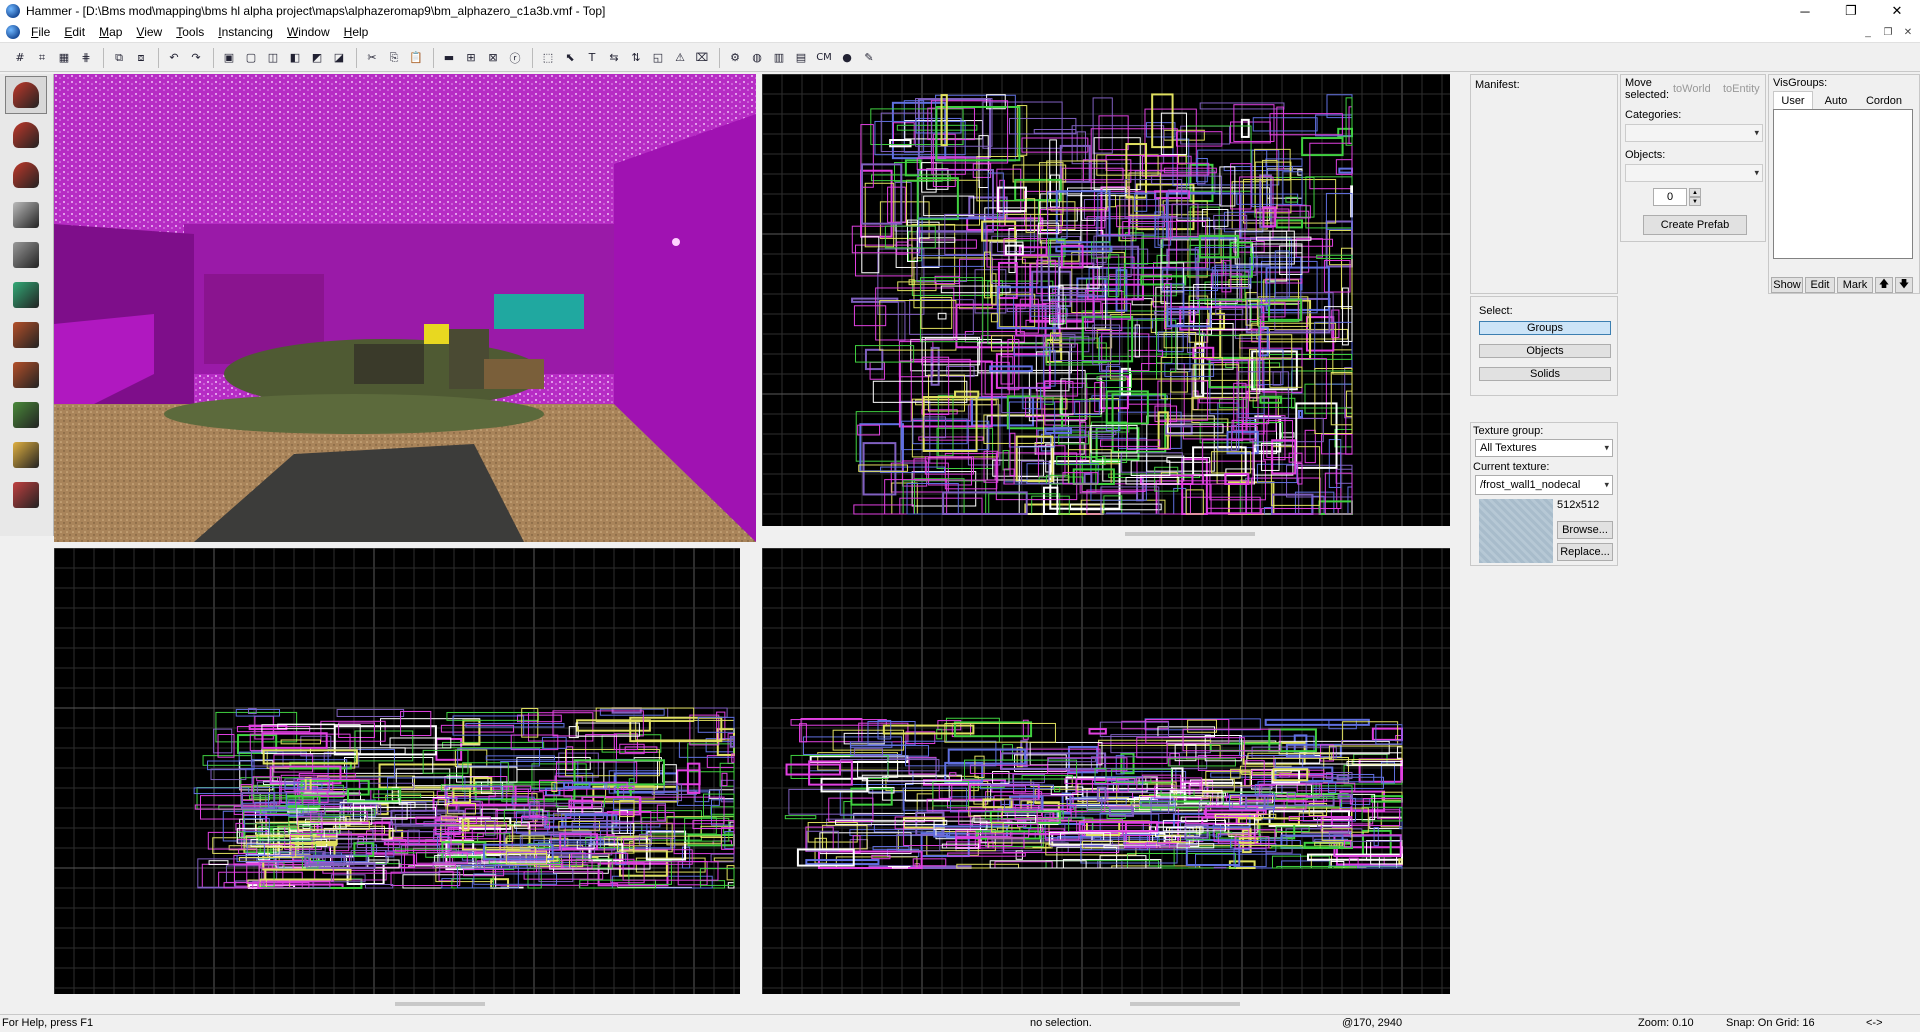 The image size is (1920, 1032). What do you see at coordinates (394, 58) in the screenshot?
I see `copy-icon: ⎘` at bounding box center [394, 58].